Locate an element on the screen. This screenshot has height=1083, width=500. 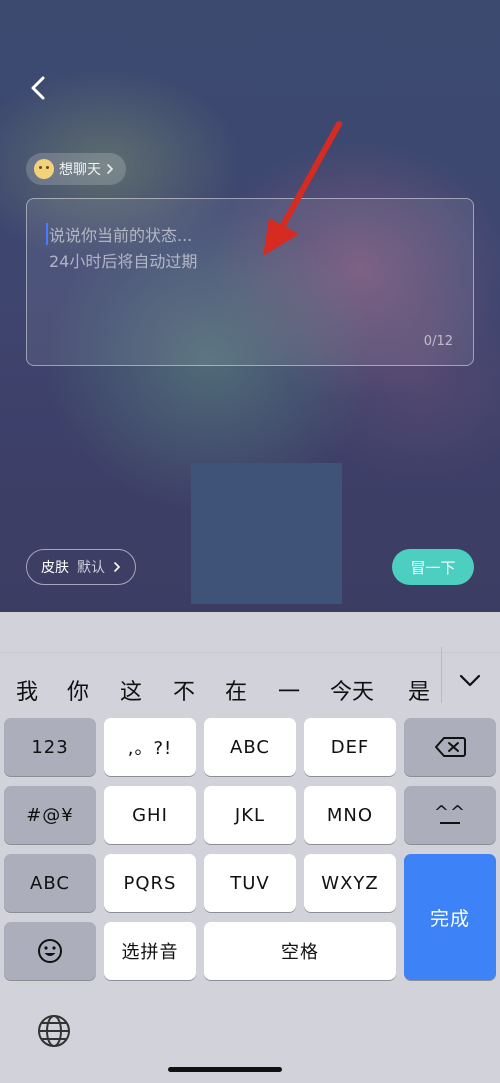
skin-selector-button: 皮肤 默认 is located at coordinates (81, 567).